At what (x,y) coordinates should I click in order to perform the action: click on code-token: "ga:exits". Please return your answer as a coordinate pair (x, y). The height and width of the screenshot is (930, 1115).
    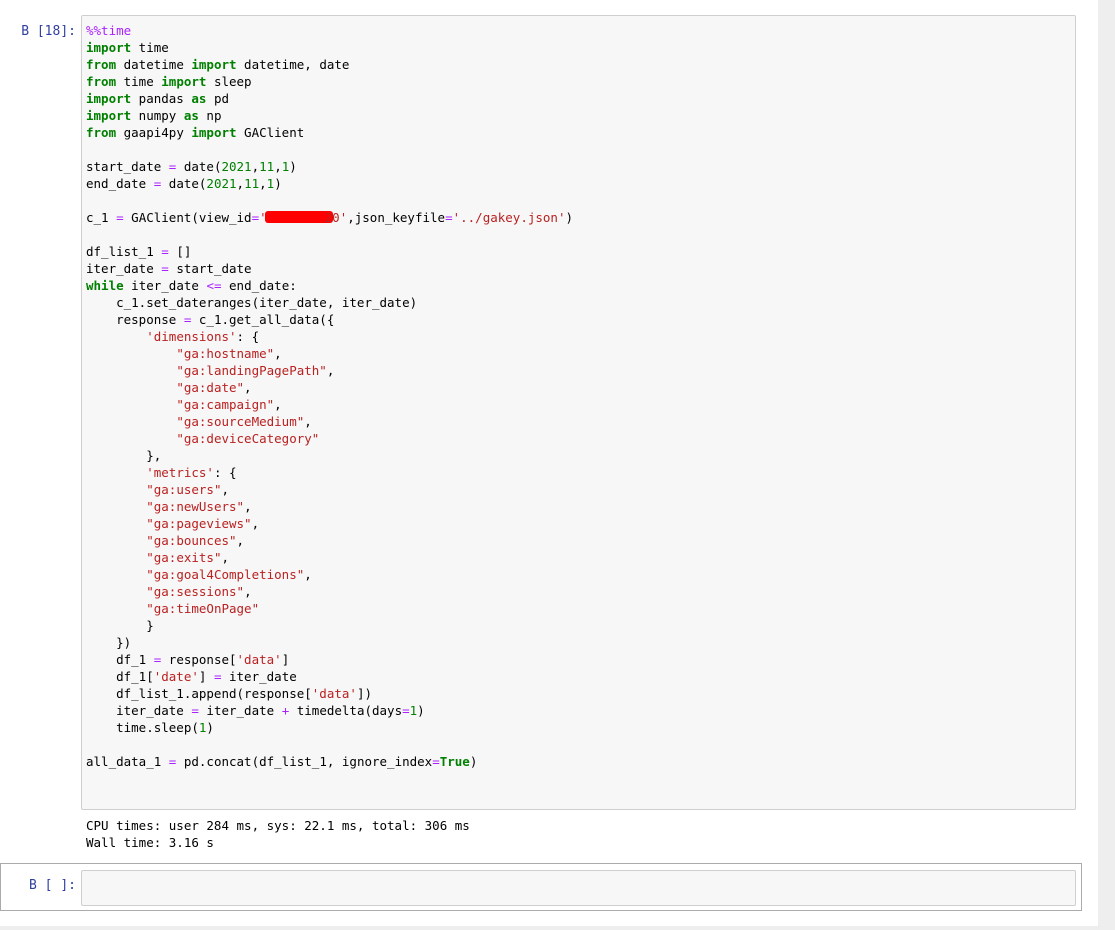
    Looking at the image, I should click on (184, 557).